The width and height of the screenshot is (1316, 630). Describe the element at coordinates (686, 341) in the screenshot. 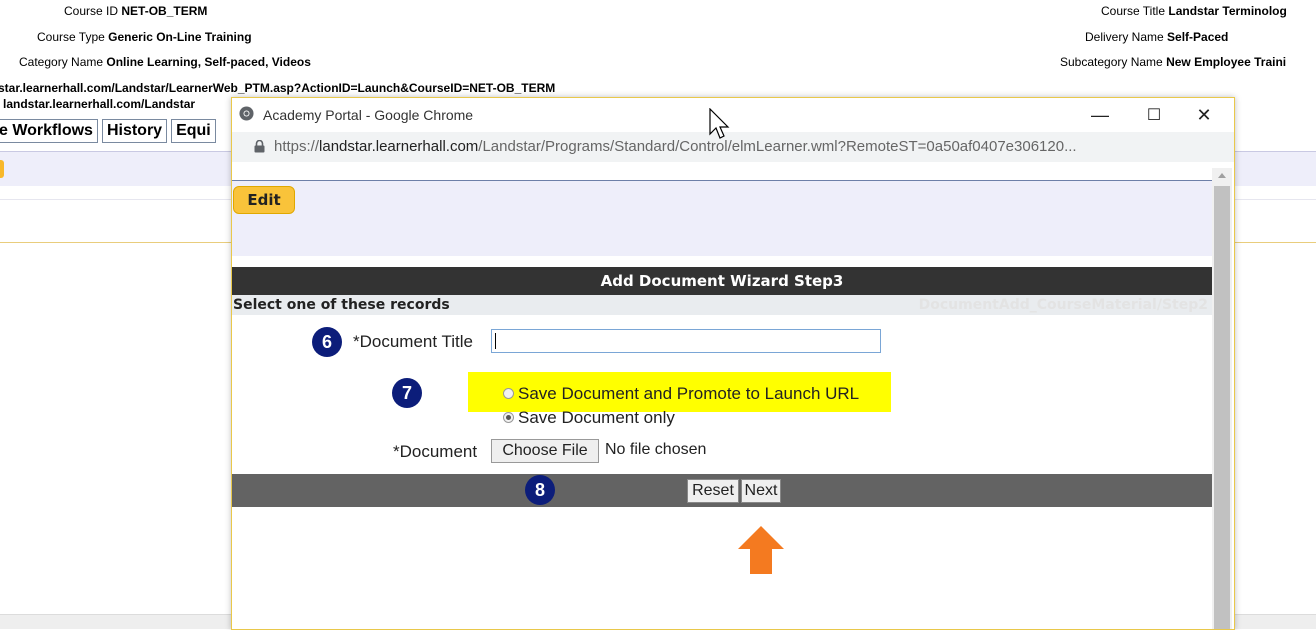

I see `document-title-input` at that location.